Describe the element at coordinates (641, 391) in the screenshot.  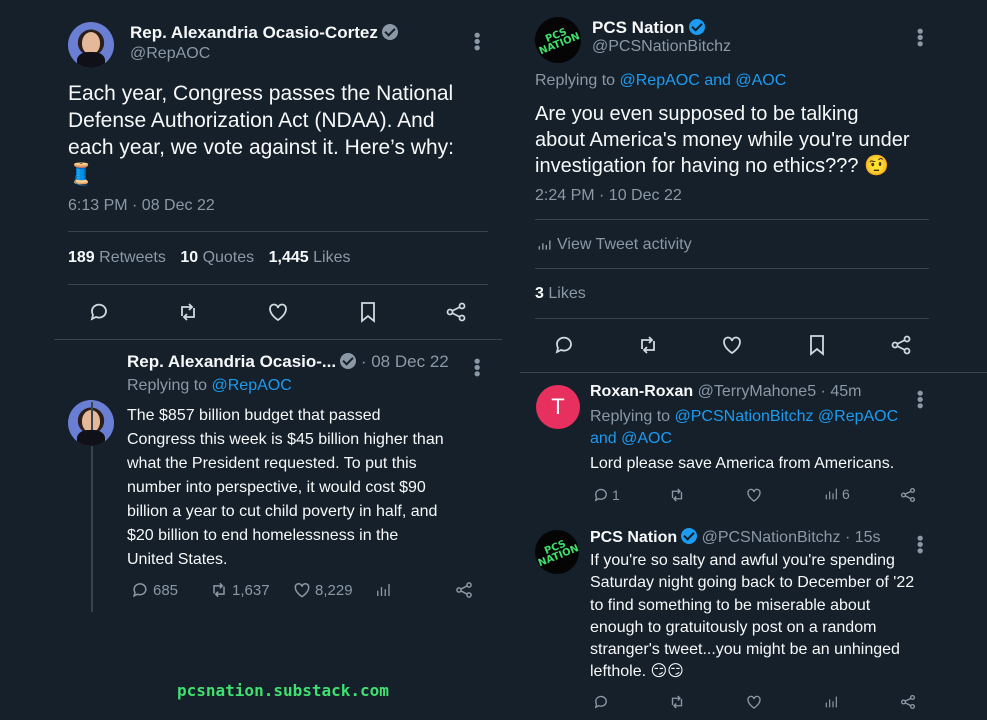
I see `reply1-author-name: Roxan-Roxan` at that location.